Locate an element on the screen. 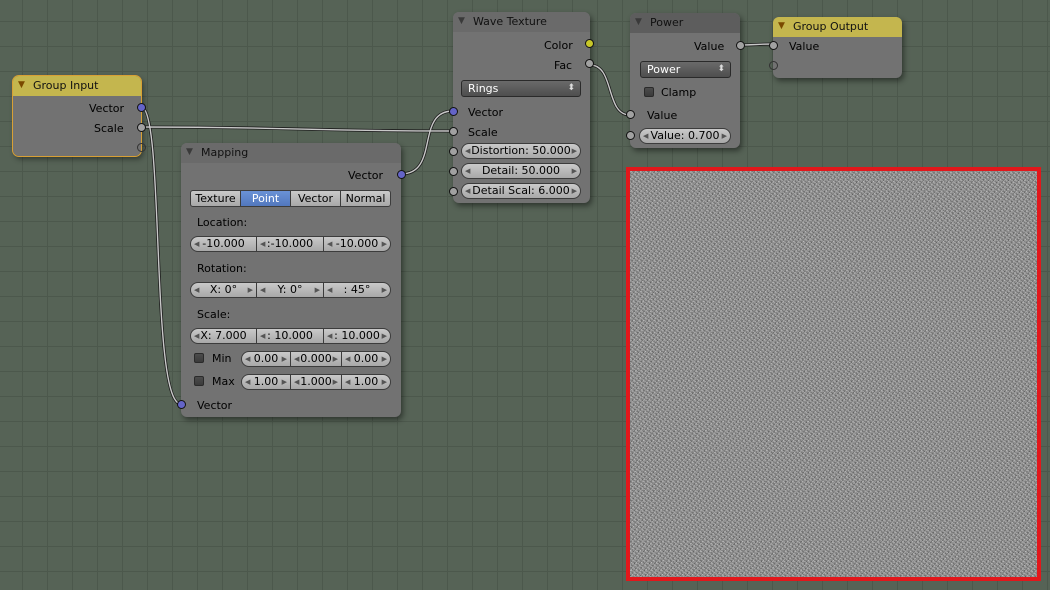  field-value: Detail: 50.000 is located at coordinates (521, 170).